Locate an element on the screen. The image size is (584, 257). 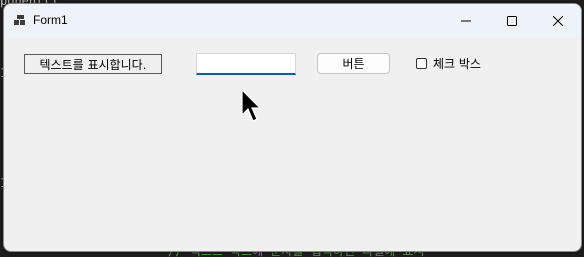
checkbox-label: 체크 박스 is located at coordinates (457, 63).